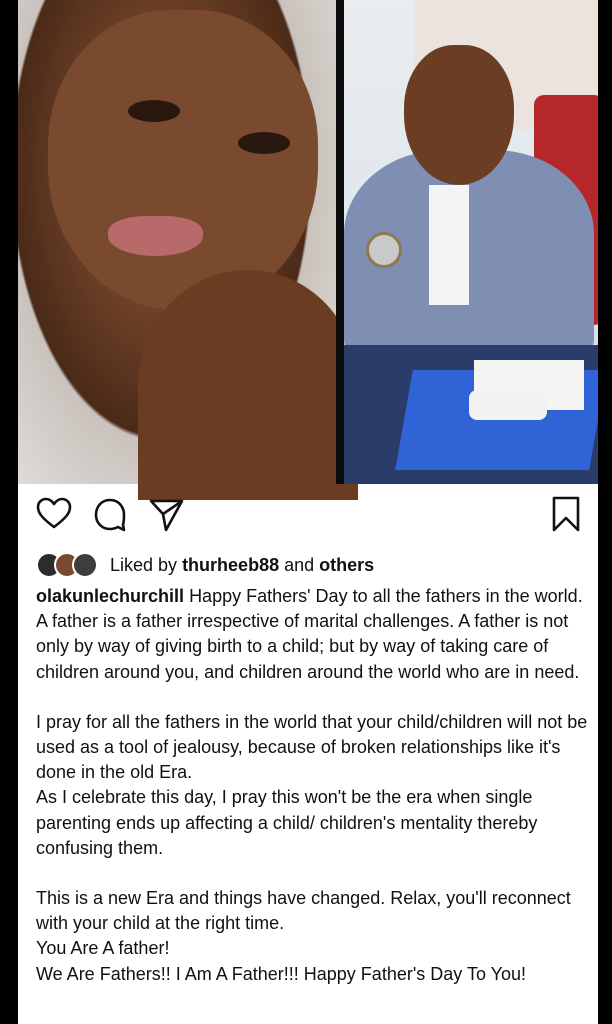  Describe the element at coordinates (144, 564) in the screenshot. I see `likes-prefix: Liked by` at that location.